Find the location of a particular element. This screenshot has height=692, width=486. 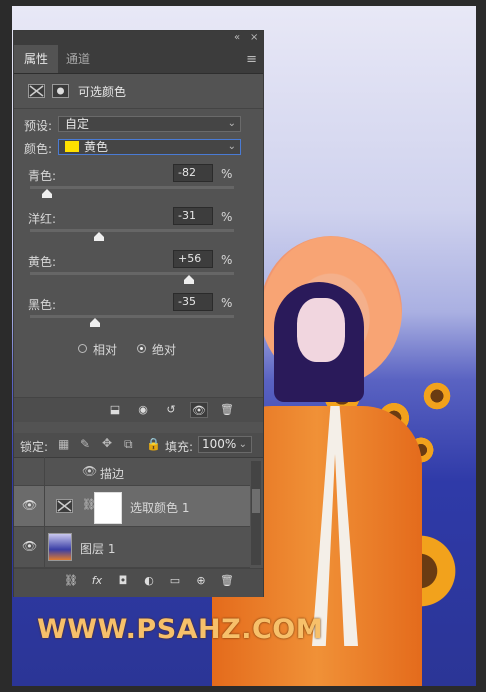

layer-row-image: 👁 图层 1 is located at coordinates (132, 547).